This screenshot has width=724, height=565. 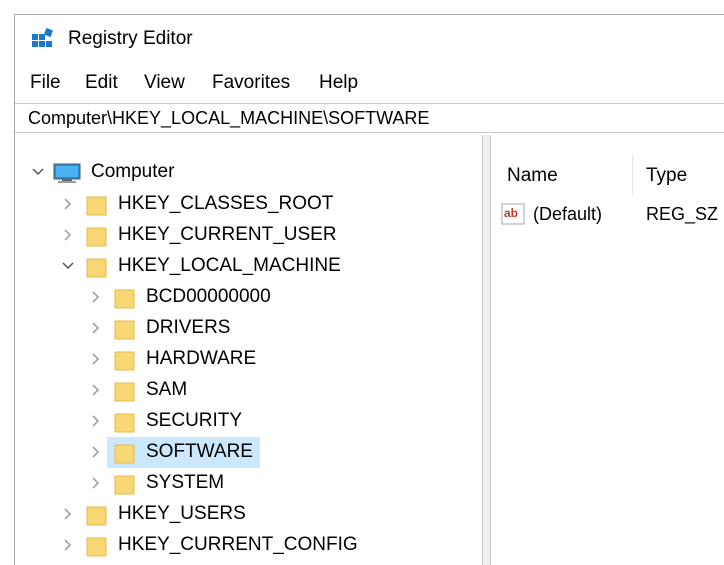 I want to click on tree-item-hkey-local-machine: HKEY_LOCAL_MACHINE, so click(x=245, y=266).